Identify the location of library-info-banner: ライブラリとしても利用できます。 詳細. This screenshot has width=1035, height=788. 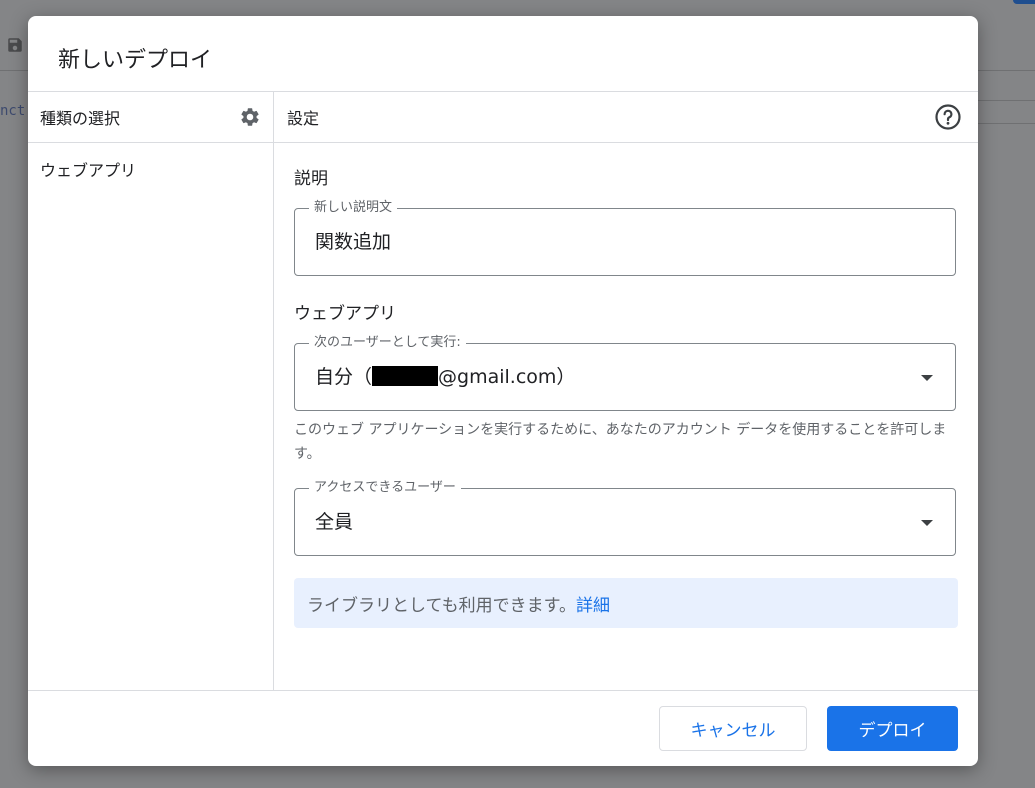
(626, 603).